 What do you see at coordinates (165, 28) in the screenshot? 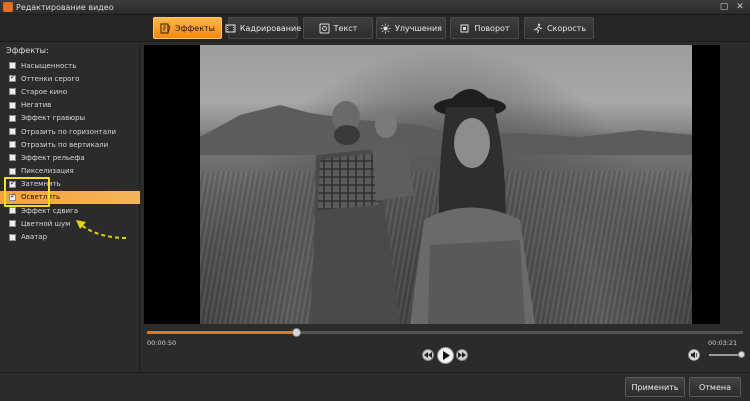
I see `effects-icon` at bounding box center [165, 28].